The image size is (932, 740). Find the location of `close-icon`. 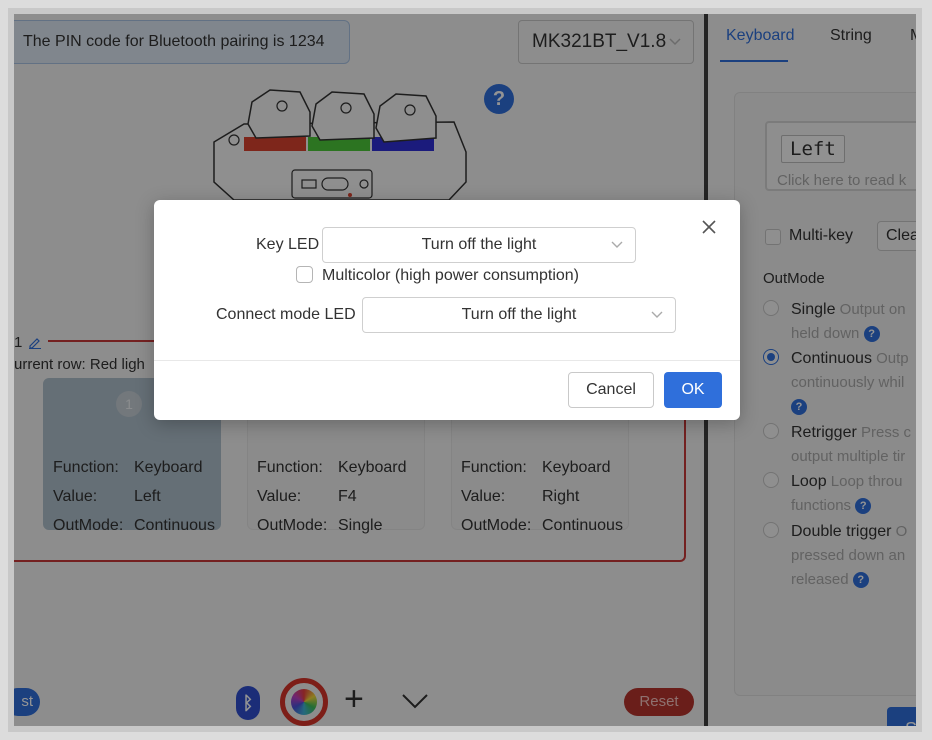

close-icon is located at coordinates (709, 227).